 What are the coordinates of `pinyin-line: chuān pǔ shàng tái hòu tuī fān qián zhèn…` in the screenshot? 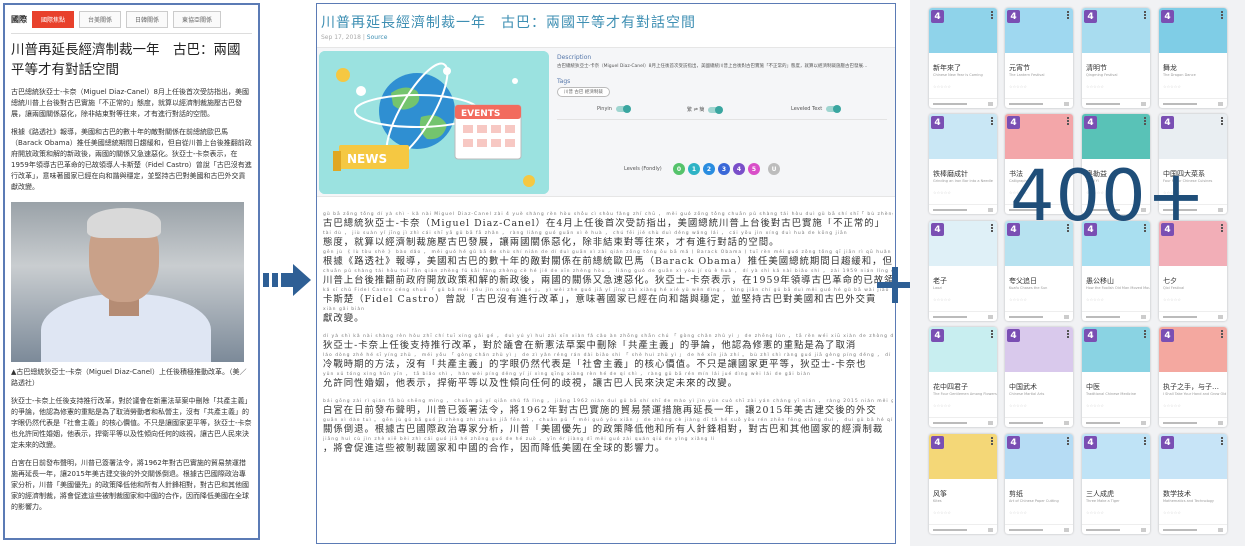 It's located at (608, 271).